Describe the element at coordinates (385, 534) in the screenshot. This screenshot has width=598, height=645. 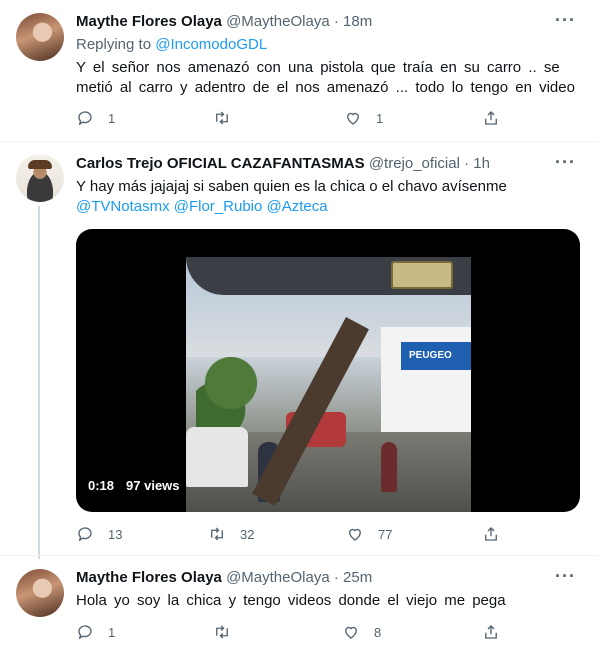
I see `like-count: 77` at that location.